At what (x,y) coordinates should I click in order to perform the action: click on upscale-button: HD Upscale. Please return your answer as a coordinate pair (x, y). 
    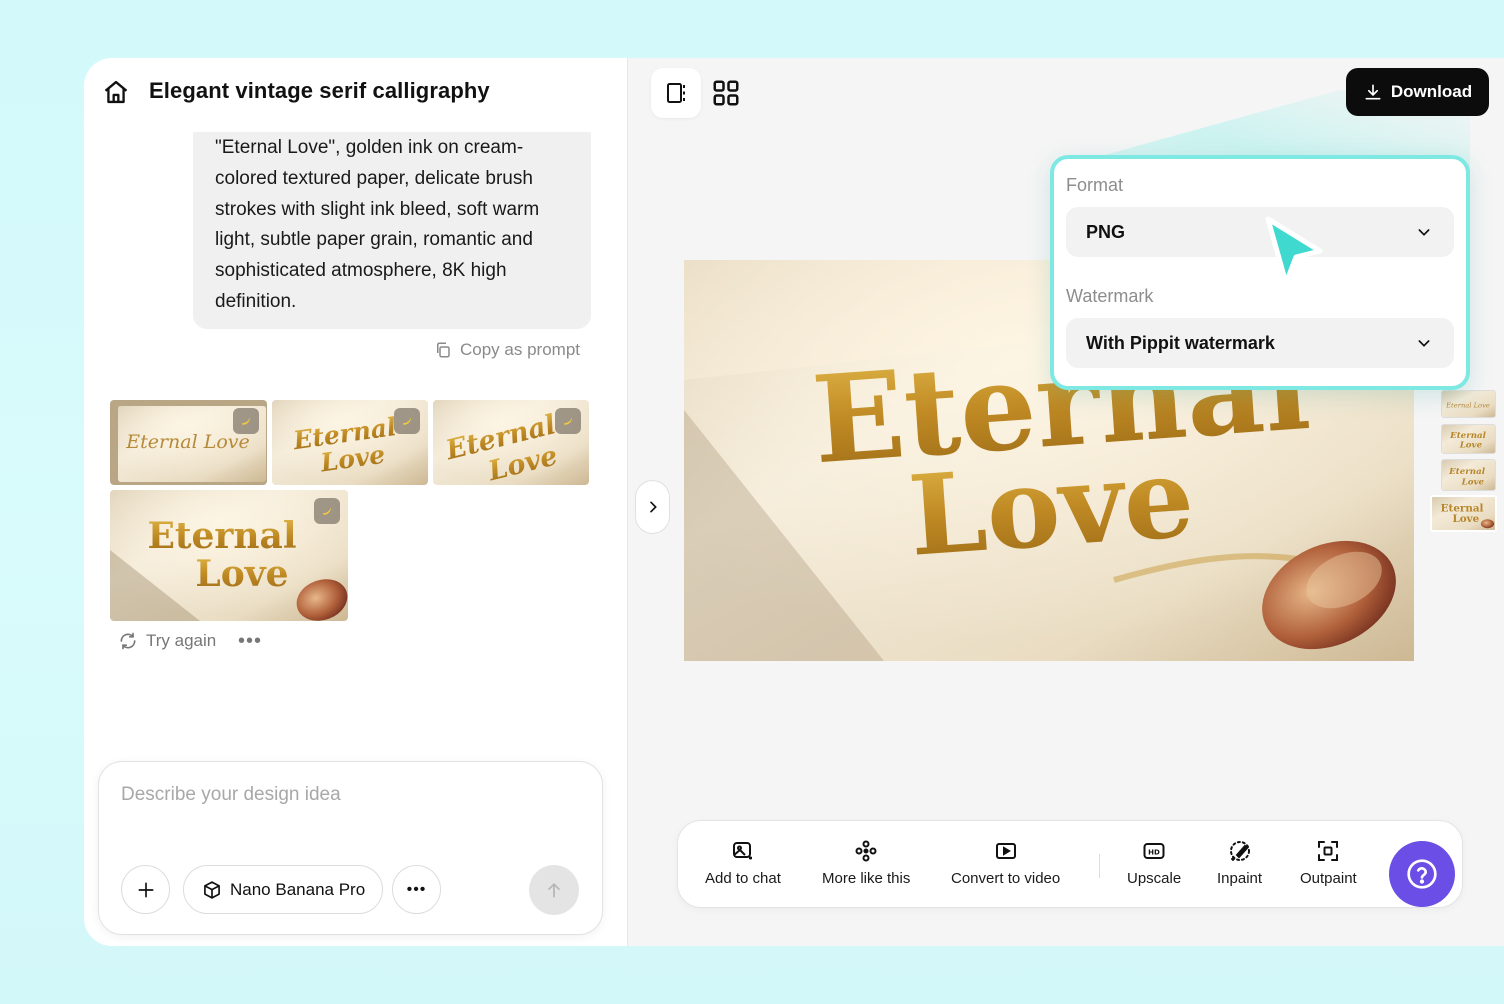
    Looking at the image, I should click on (1154, 863).